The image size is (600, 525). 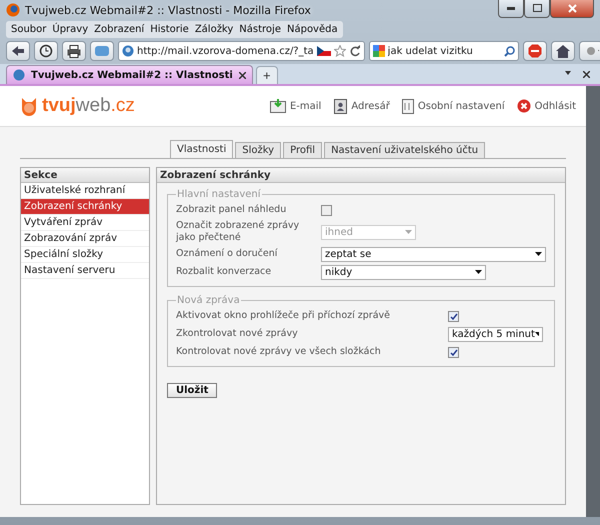 I want to click on cat-head-icon, so click(x=29, y=106).